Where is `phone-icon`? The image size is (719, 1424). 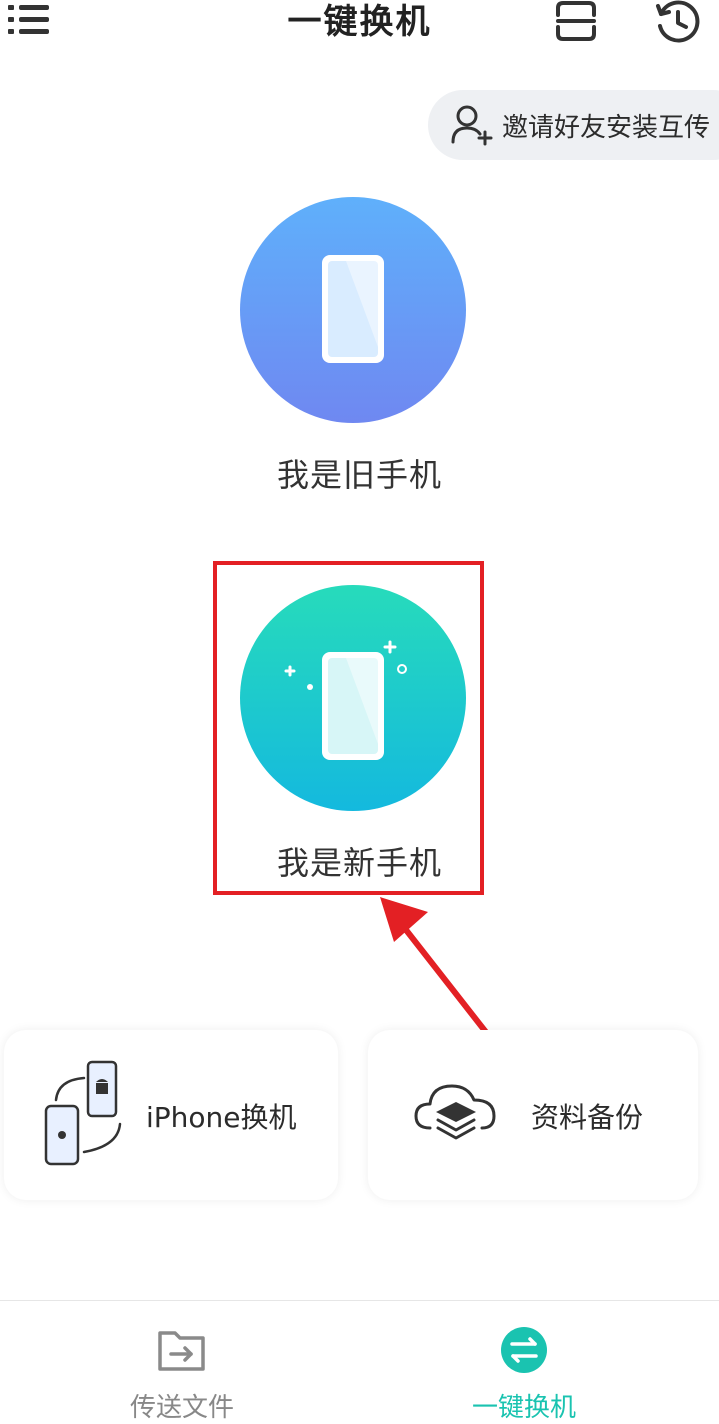
phone-icon is located at coordinates (353, 309).